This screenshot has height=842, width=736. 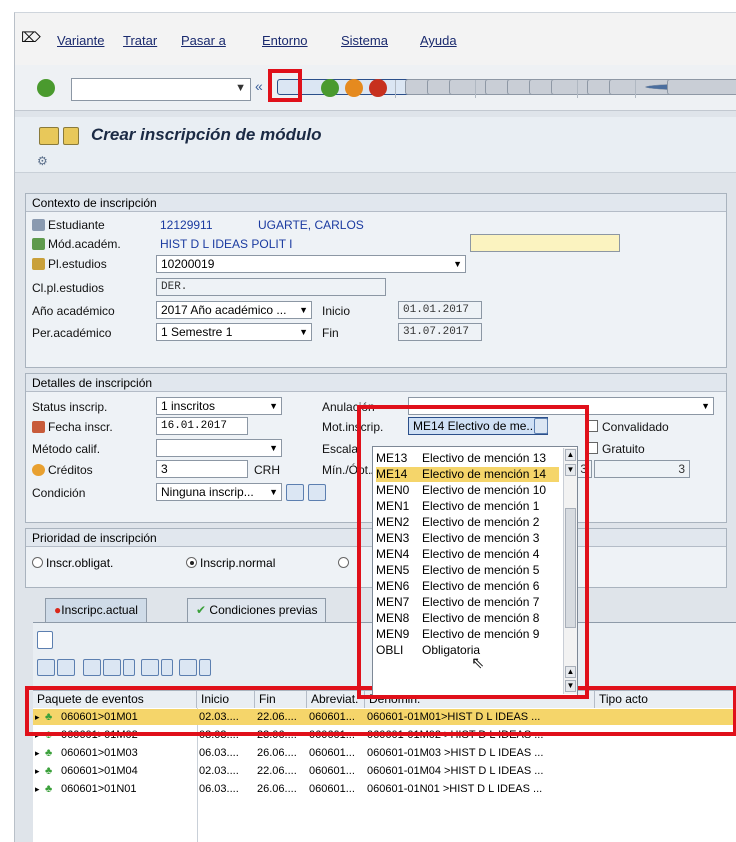 I want to click on find-icon, so click(x=92, y=667).